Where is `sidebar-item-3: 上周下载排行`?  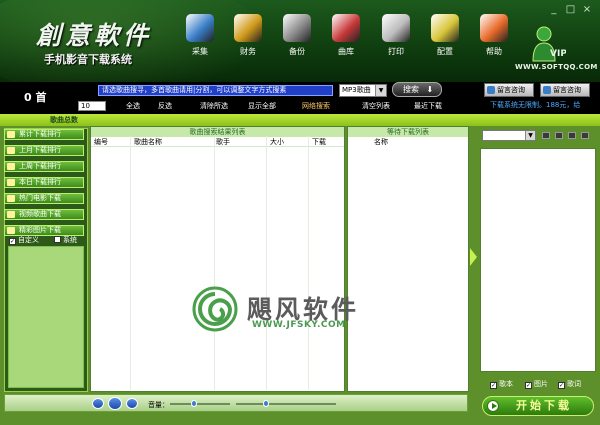
sidebar-item-3: 上周下载排行 is located at coordinates (44, 166).